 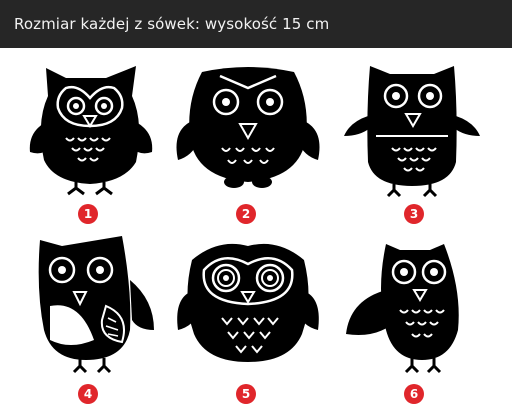 I want to click on header-bar: Rozmiar każdej z sówek: wysokość 15 cm, so click(x=256, y=24).